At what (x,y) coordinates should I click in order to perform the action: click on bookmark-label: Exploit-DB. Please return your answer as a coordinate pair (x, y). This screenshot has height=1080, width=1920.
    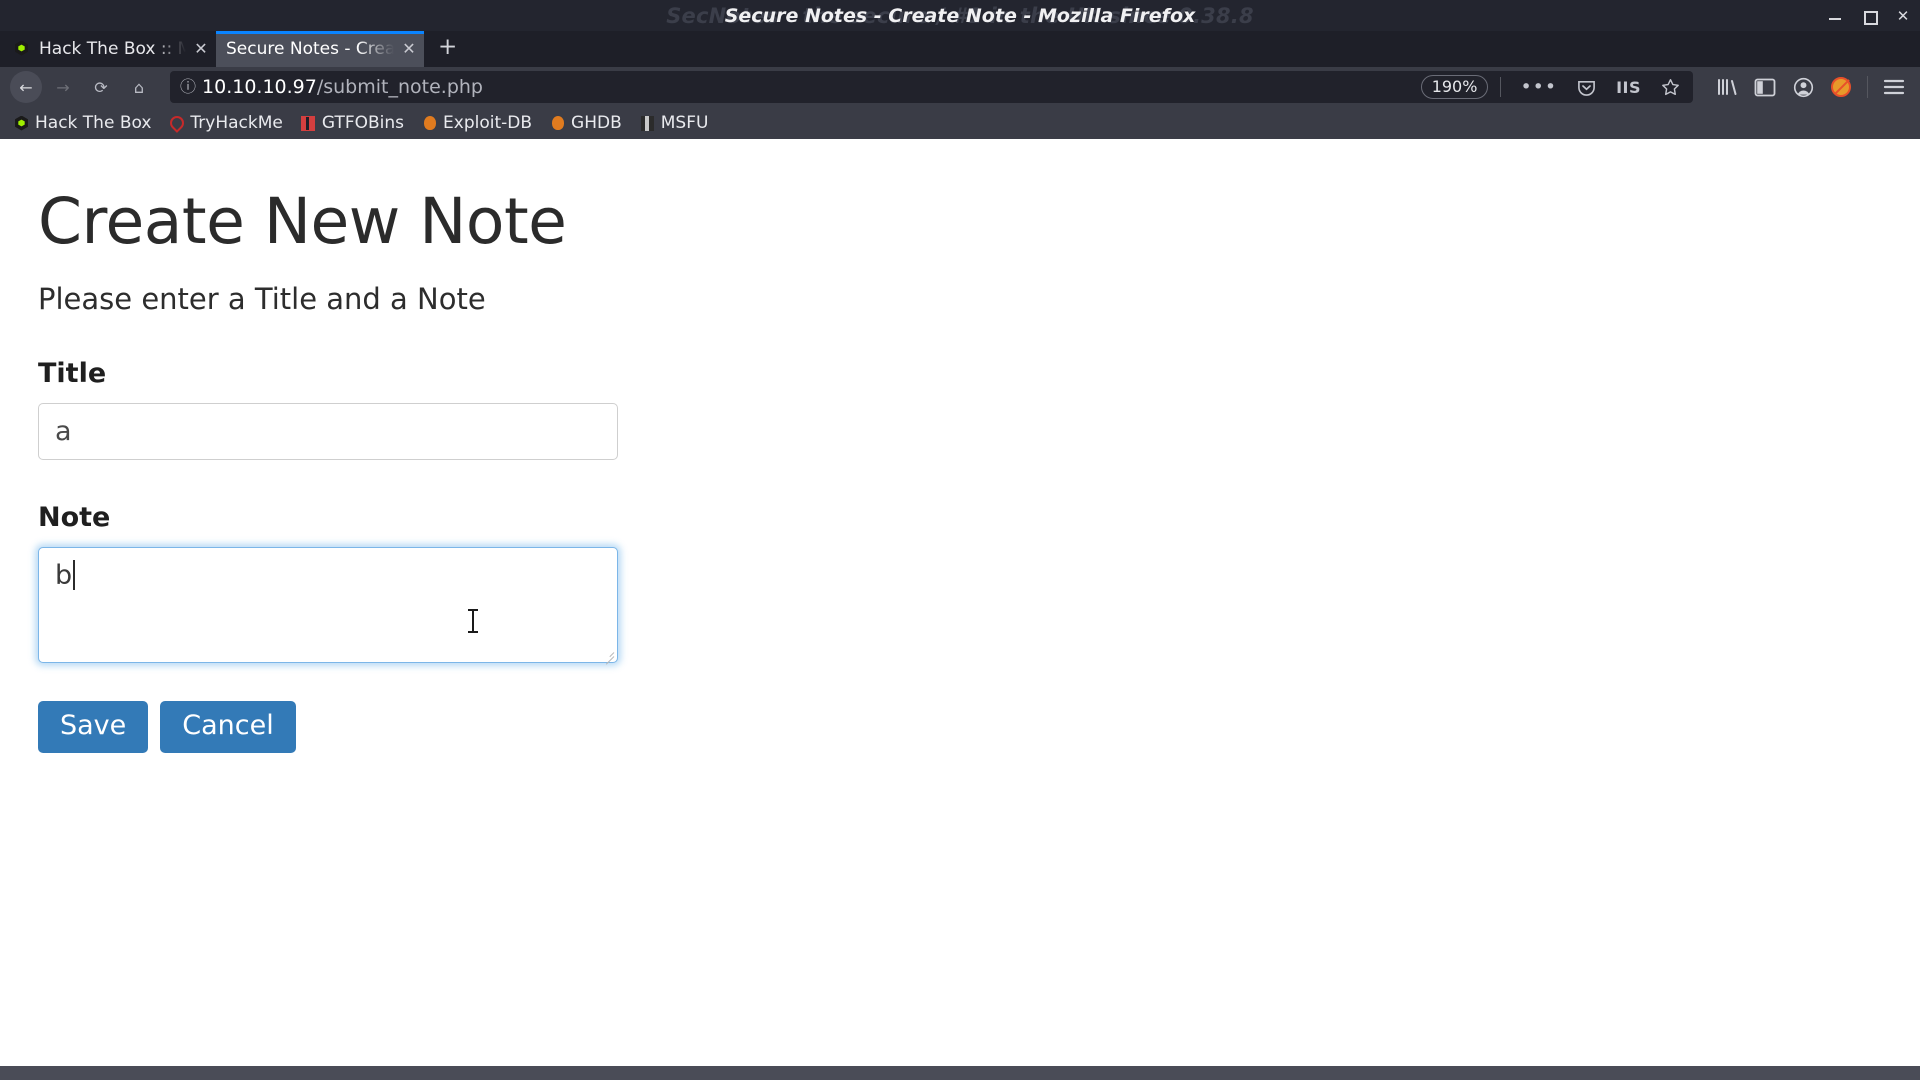
    Looking at the image, I should click on (488, 123).